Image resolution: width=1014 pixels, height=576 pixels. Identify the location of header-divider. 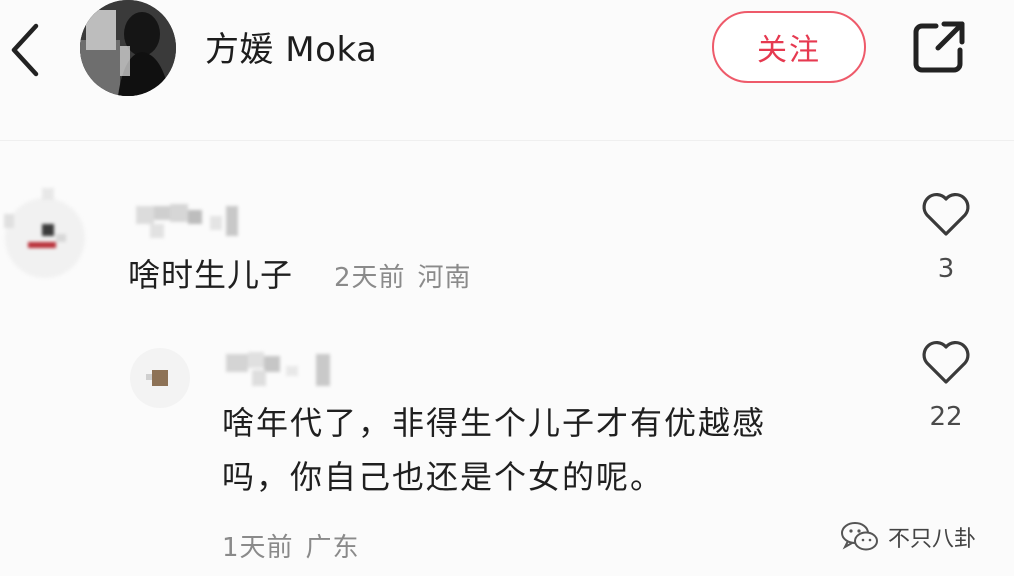
(507, 140).